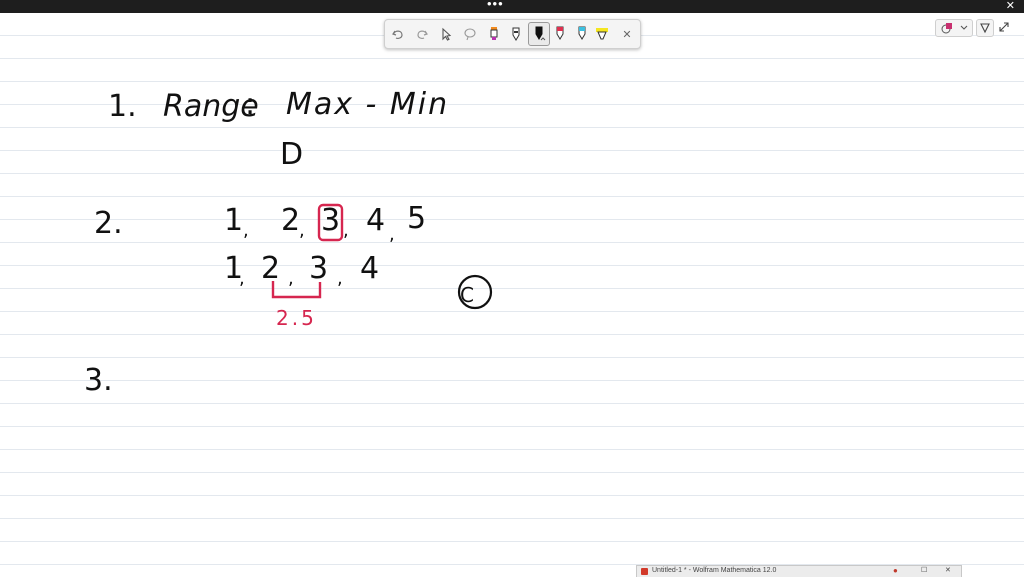  I want to click on mathematica-app-icon, so click(644, 571).